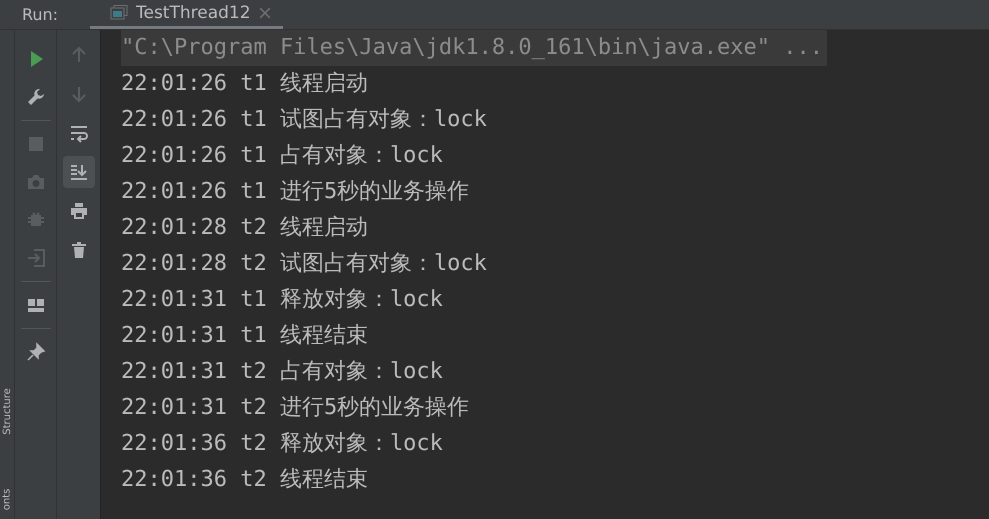  Describe the element at coordinates (282, 444) in the screenshot. I see `log-line: 22:01:36 t2 释放对象：lock` at that location.